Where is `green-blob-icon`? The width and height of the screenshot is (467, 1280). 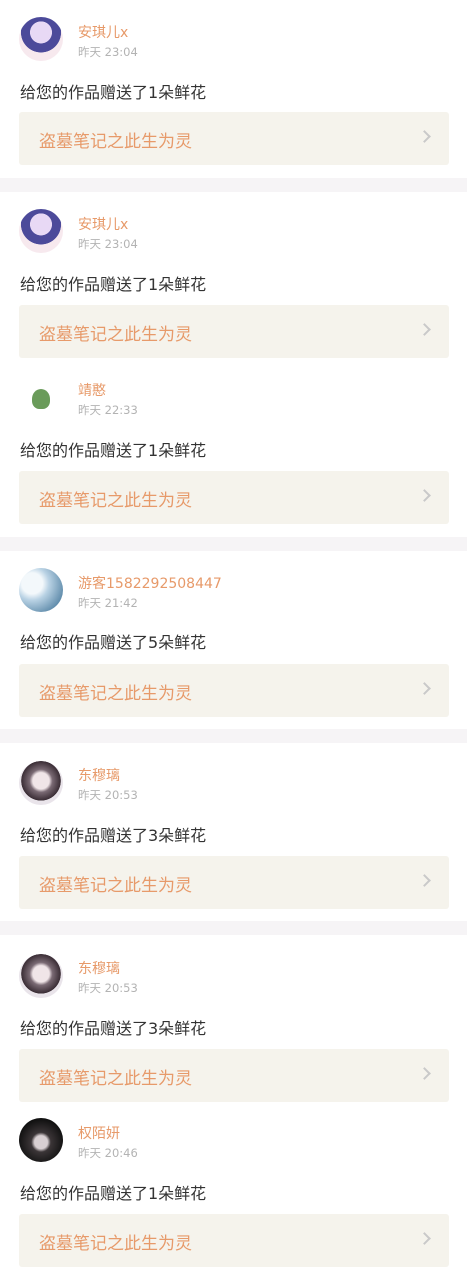 green-blob-icon is located at coordinates (41, 399).